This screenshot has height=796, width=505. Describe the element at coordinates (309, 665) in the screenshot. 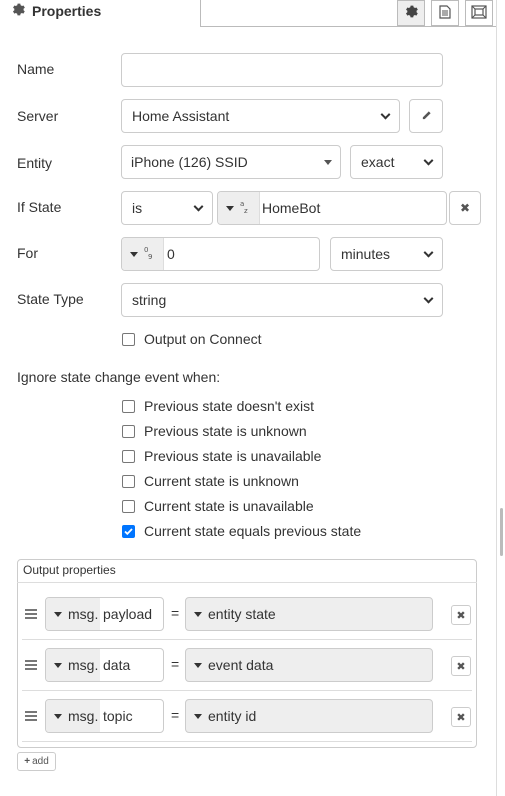

I see `value-input: event data` at that location.